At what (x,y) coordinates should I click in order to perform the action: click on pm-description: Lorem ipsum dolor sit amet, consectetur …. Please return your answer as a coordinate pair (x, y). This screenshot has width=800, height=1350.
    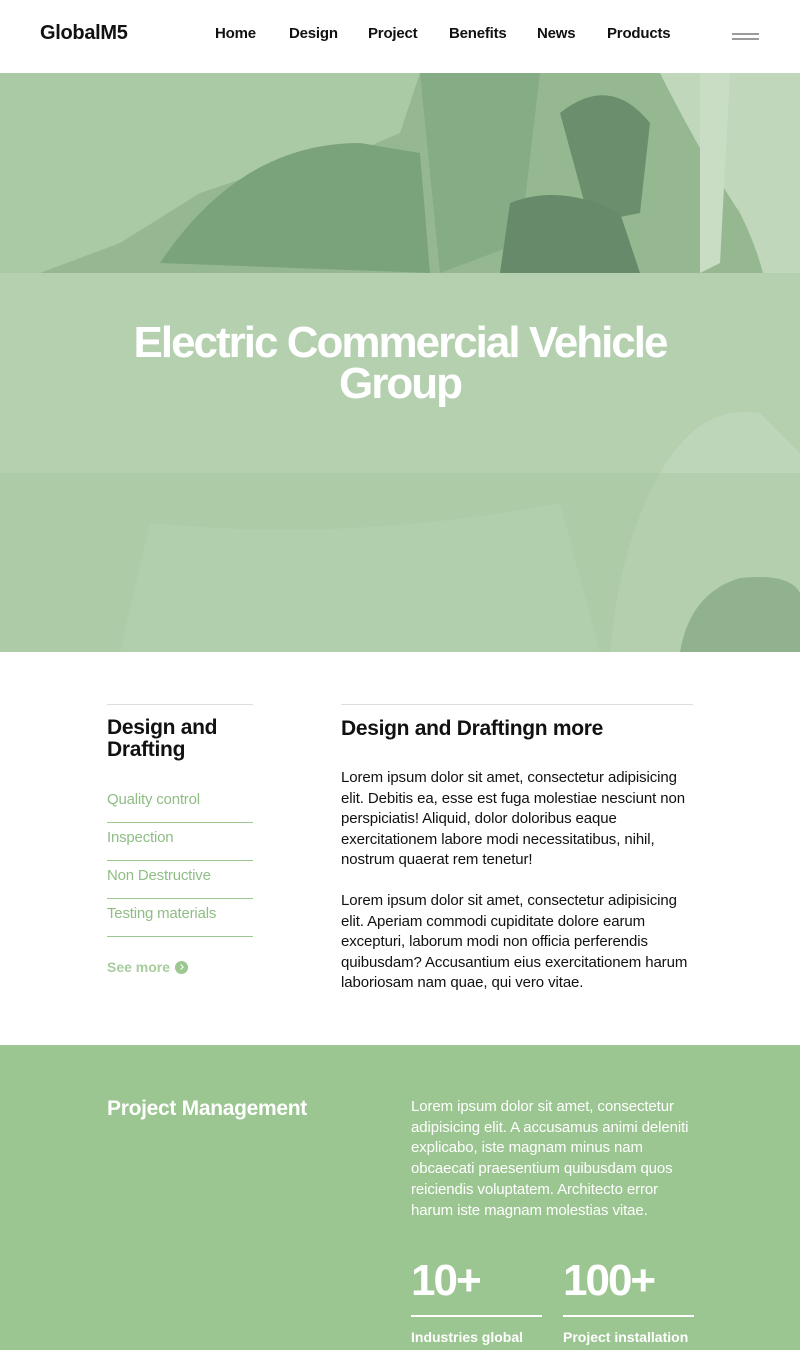
    Looking at the image, I should click on (550, 1158).